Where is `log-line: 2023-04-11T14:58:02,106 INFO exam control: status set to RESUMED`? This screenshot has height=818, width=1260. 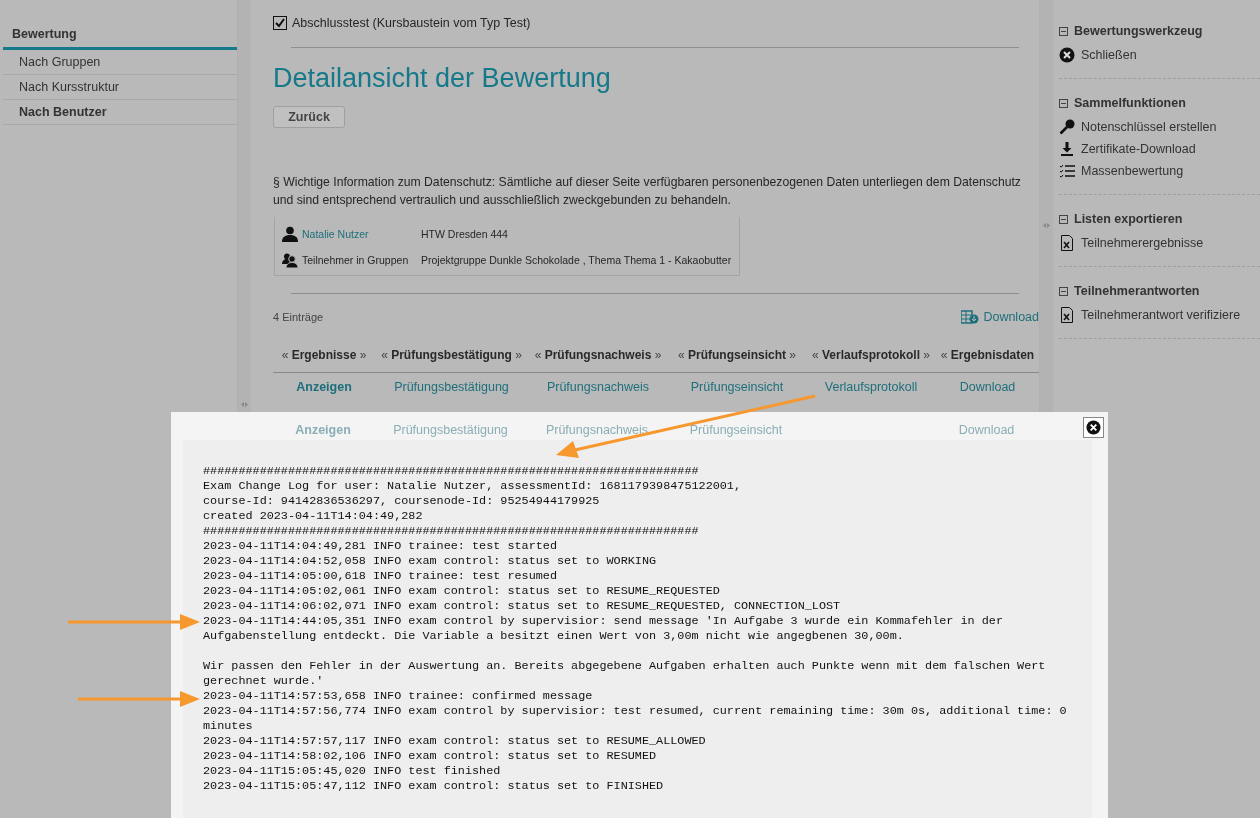
log-line: 2023-04-11T14:58:02,106 INFO exam control: status set to RESUMED is located at coordinates (430, 756).